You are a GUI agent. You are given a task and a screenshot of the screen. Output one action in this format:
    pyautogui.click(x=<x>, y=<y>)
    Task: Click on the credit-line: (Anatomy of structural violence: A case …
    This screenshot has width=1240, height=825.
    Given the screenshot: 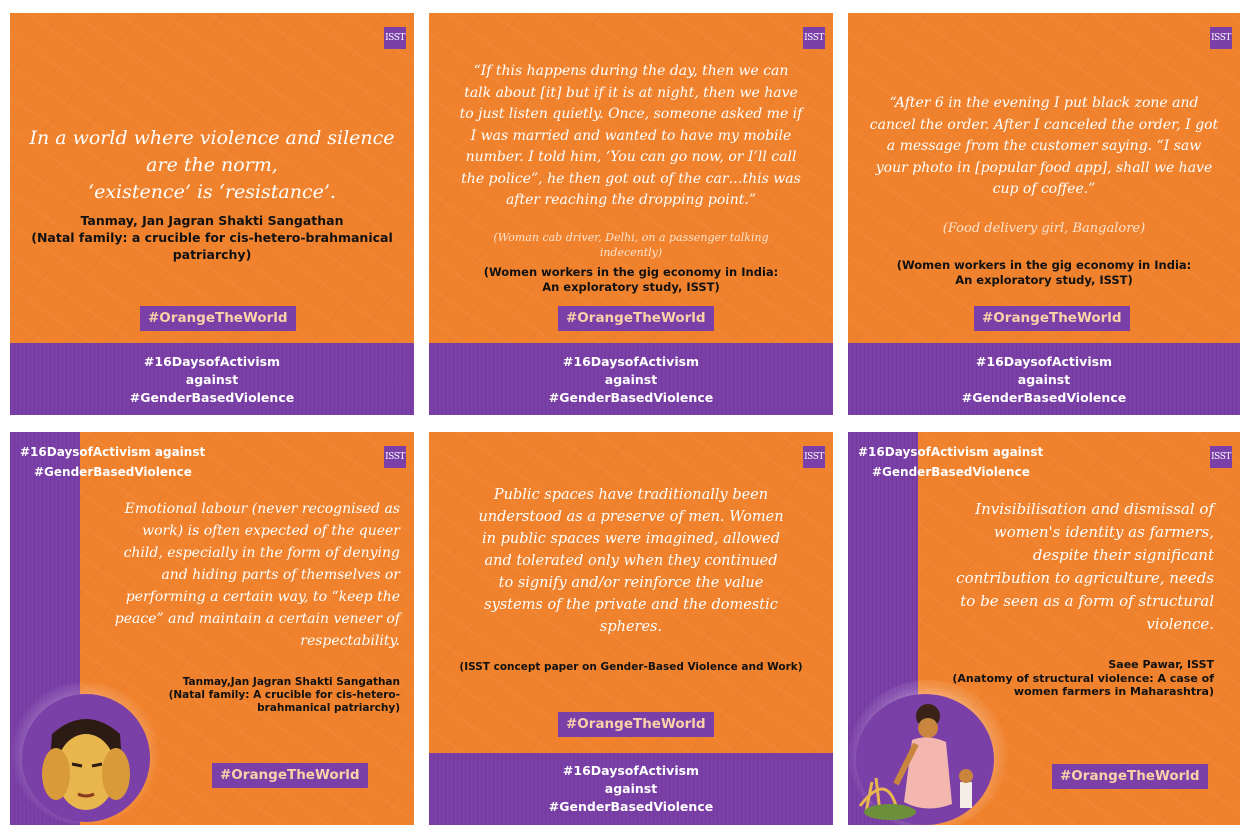 What is the action you would take?
    pyautogui.click(x=1083, y=678)
    